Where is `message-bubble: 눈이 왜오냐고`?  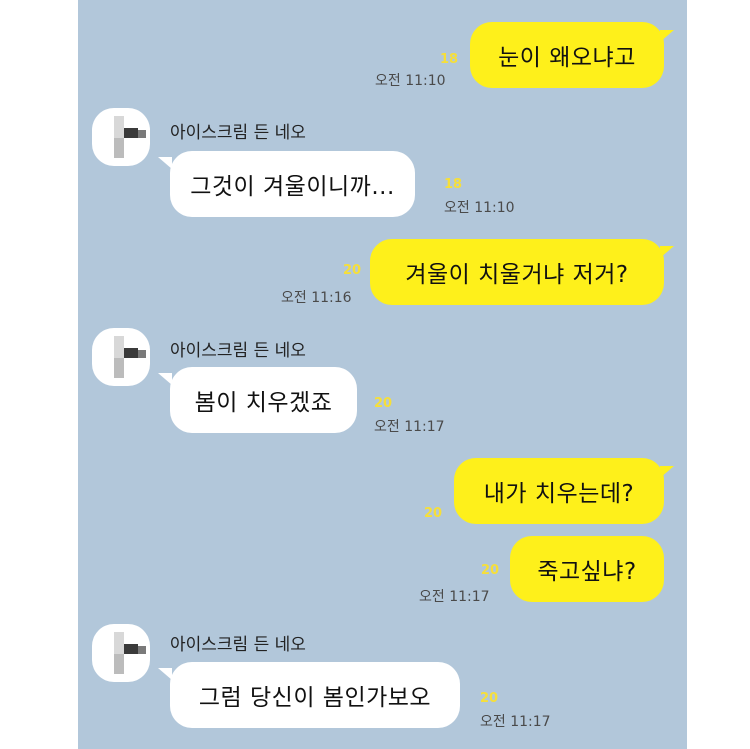 message-bubble: 눈이 왜오냐고 is located at coordinates (567, 55).